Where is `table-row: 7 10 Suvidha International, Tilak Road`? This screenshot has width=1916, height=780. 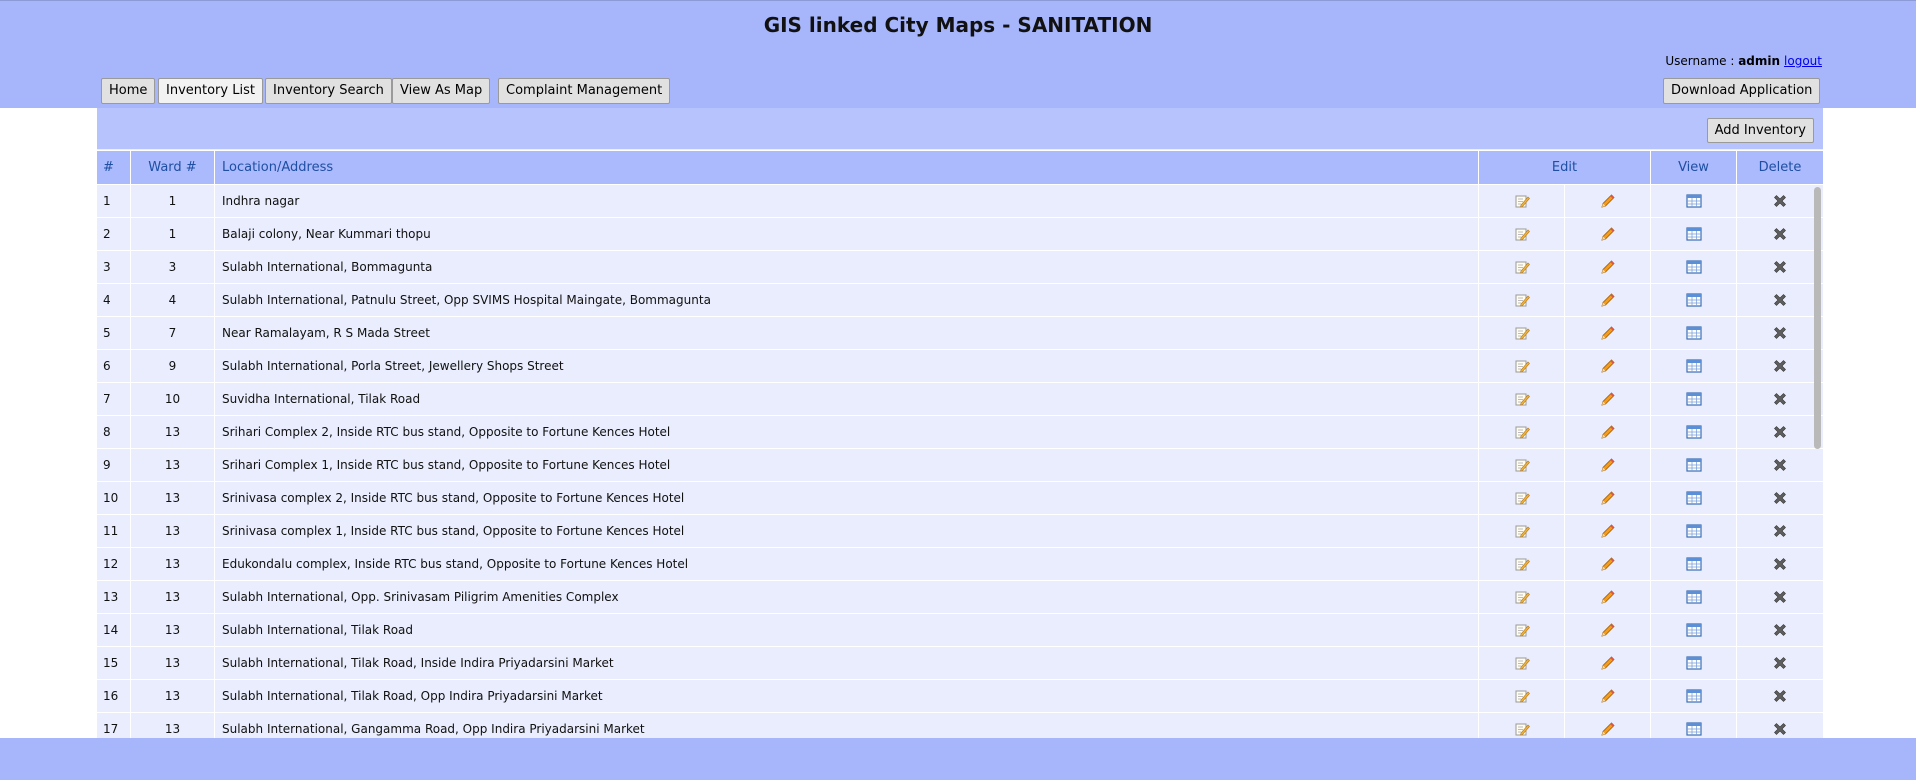 table-row: 7 10 Suvidha International, Tilak Road is located at coordinates (960, 399).